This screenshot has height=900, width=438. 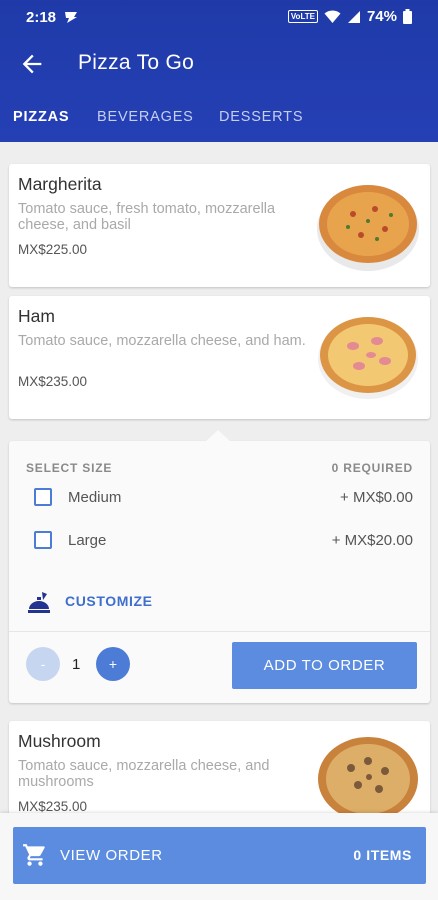 What do you see at coordinates (407, 16) in the screenshot?
I see `battery-icon` at bounding box center [407, 16].